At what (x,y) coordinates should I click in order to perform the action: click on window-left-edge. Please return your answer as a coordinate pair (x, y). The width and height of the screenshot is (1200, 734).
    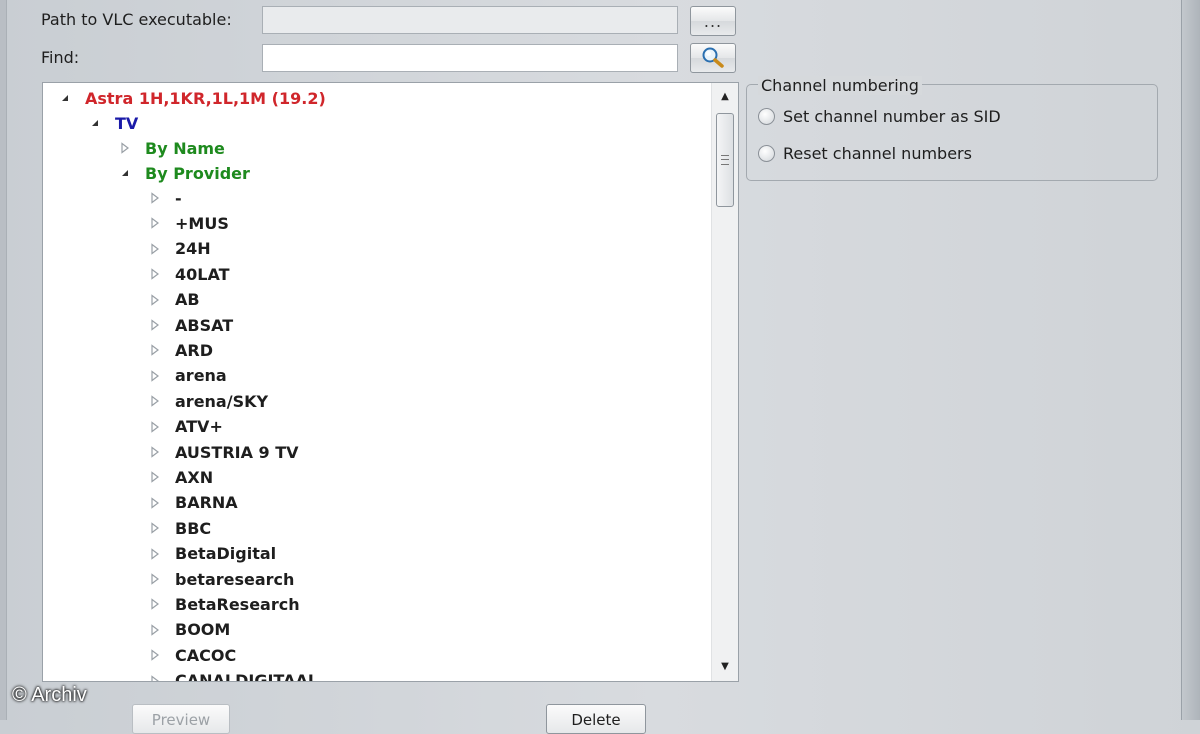
    Looking at the image, I should click on (3, 360).